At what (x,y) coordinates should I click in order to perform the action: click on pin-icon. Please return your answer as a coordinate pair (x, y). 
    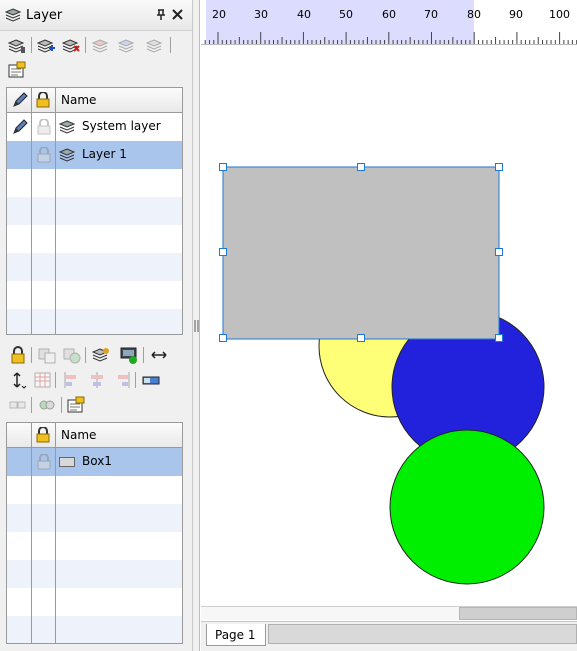
    Looking at the image, I should click on (161, 16).